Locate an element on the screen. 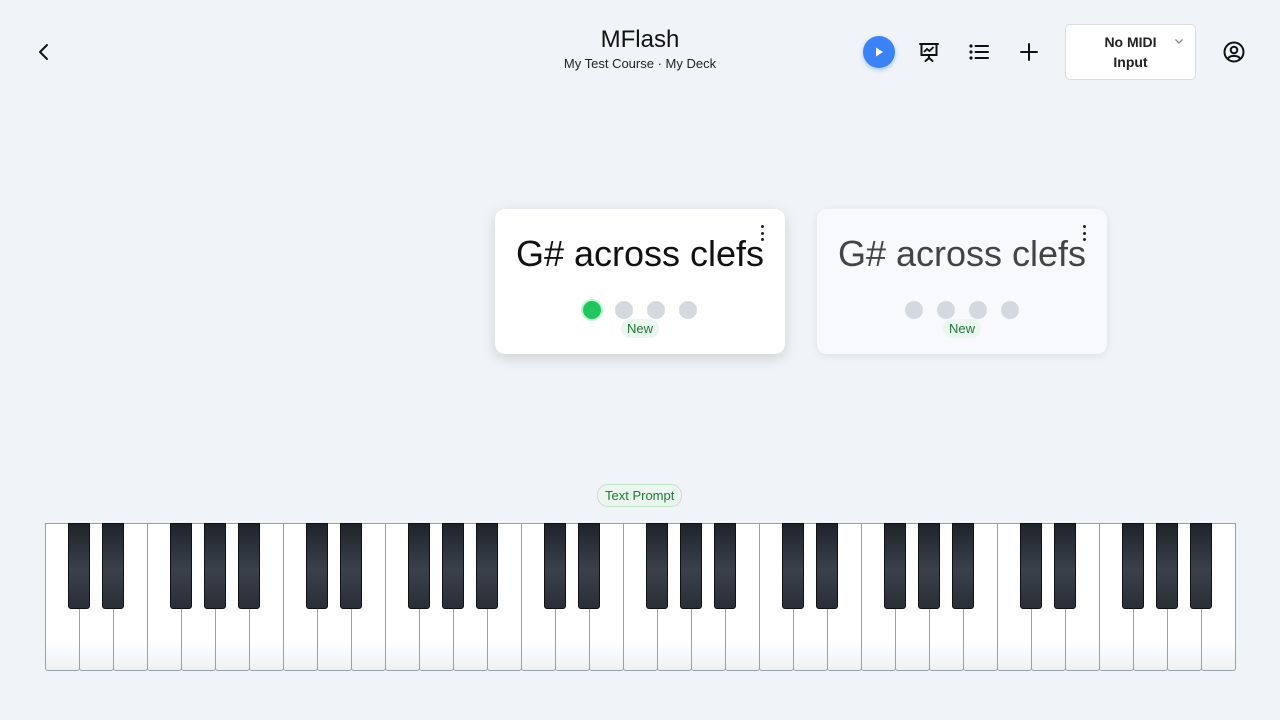 This screenshot has height=720, width=1280. list-button is located at coordinates (979, 52).